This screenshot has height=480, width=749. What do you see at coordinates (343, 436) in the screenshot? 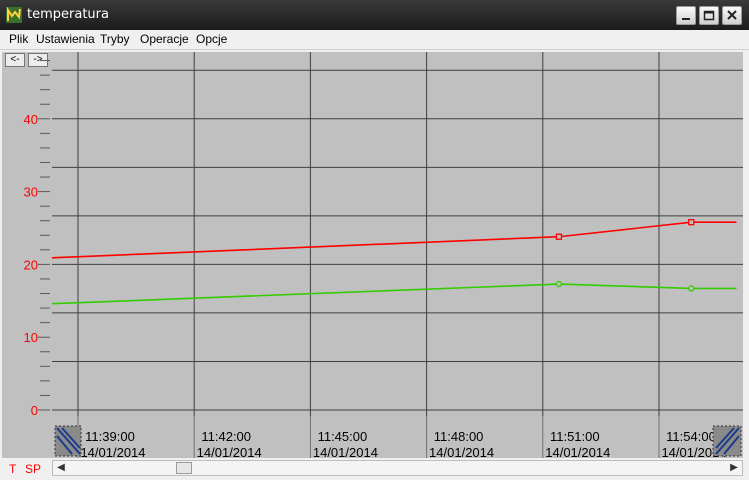
I see `x-tick-time-label: 11:45:00` at bounding box center [343, 436].